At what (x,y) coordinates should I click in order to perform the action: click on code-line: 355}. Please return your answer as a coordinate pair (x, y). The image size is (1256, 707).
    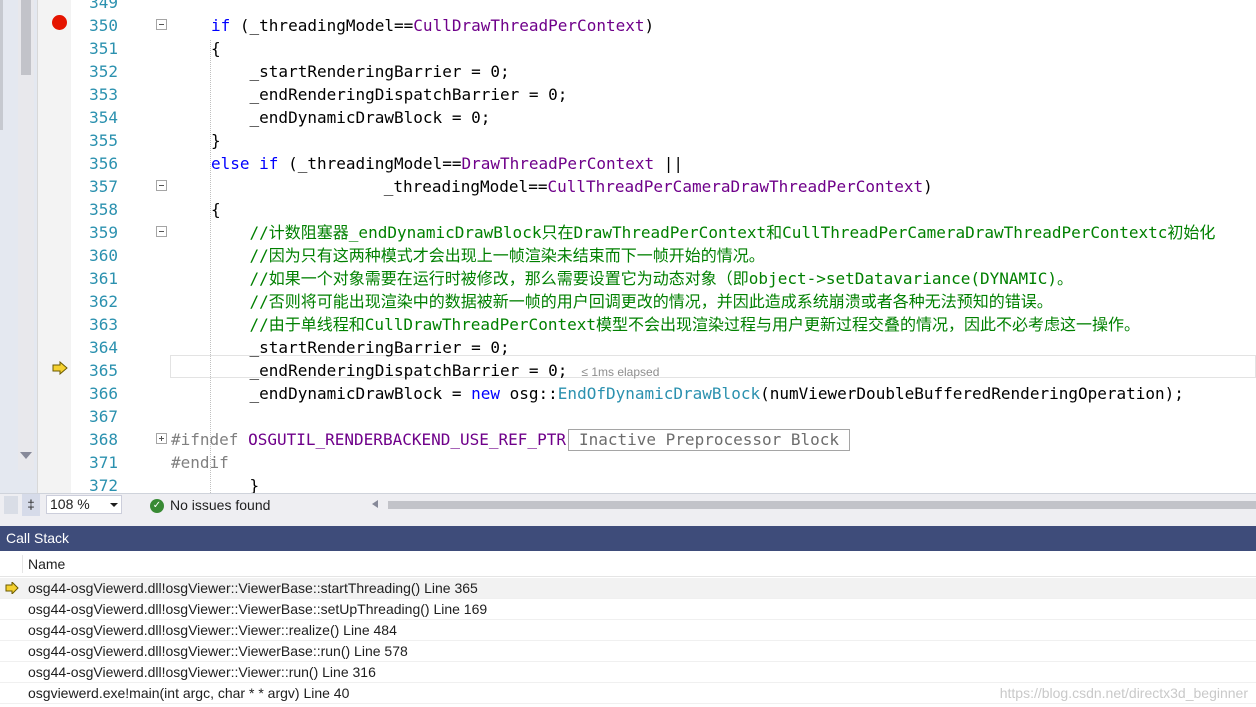
    Looking at the image, I should click on (663, 140).